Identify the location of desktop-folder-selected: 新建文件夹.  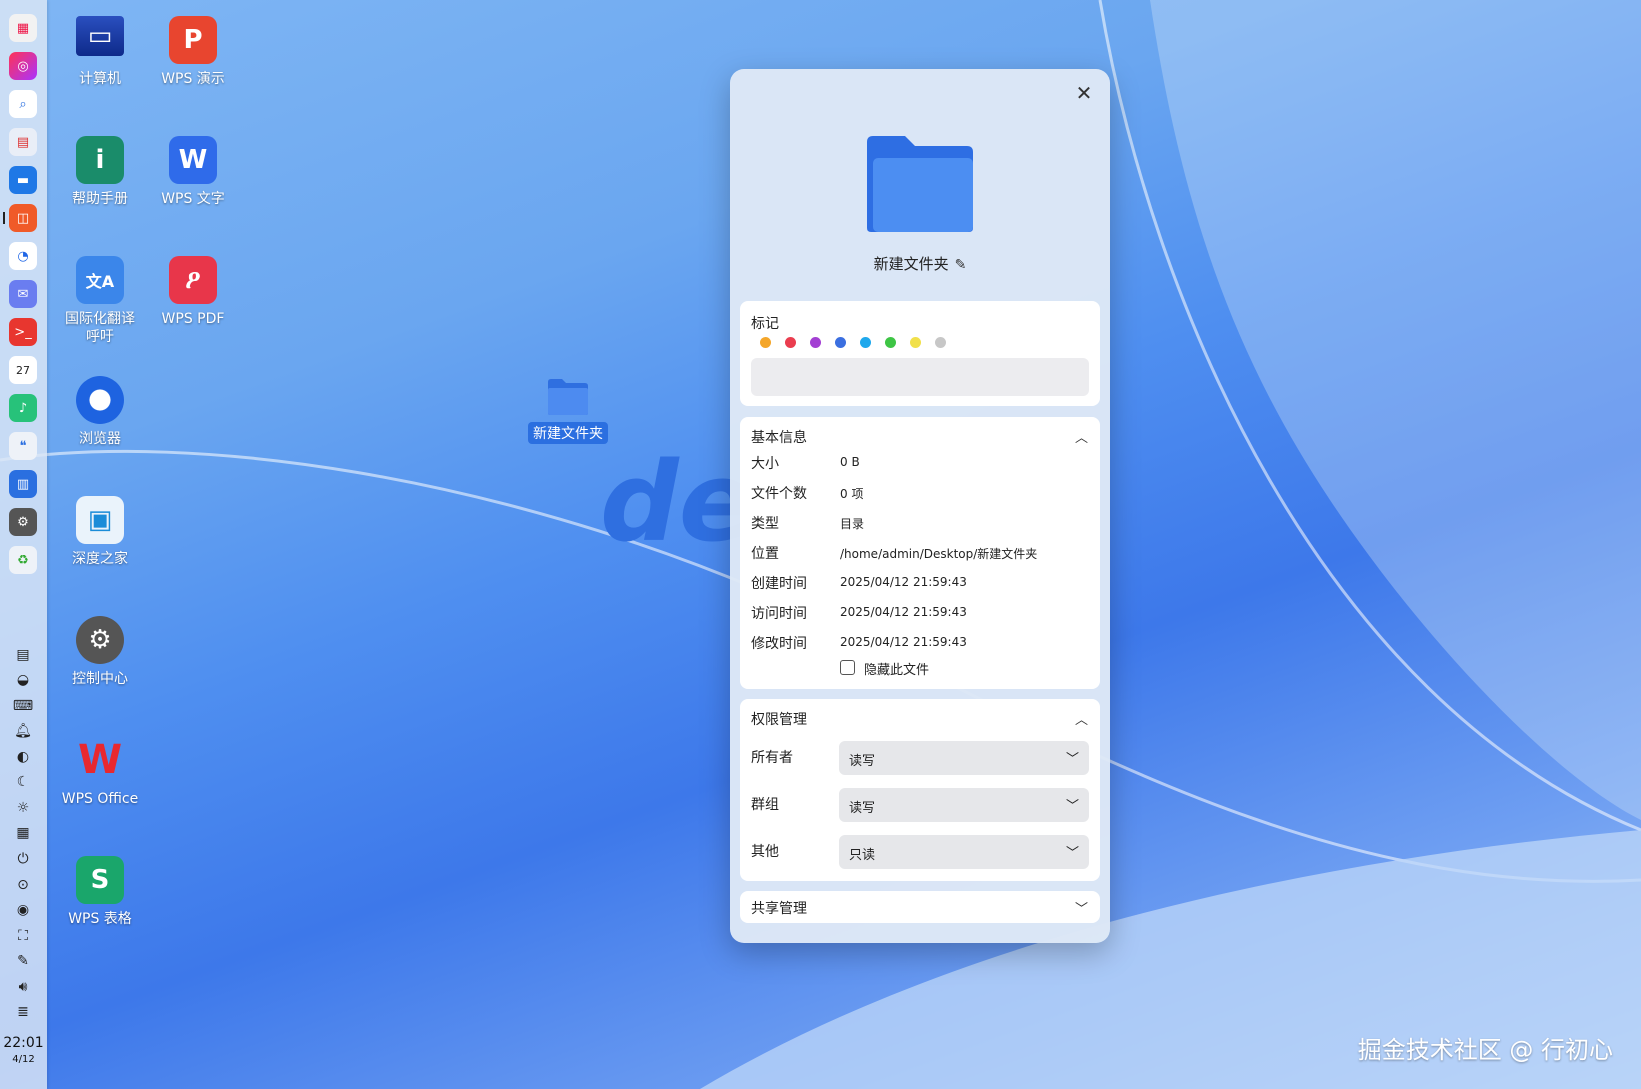
(568, 411).